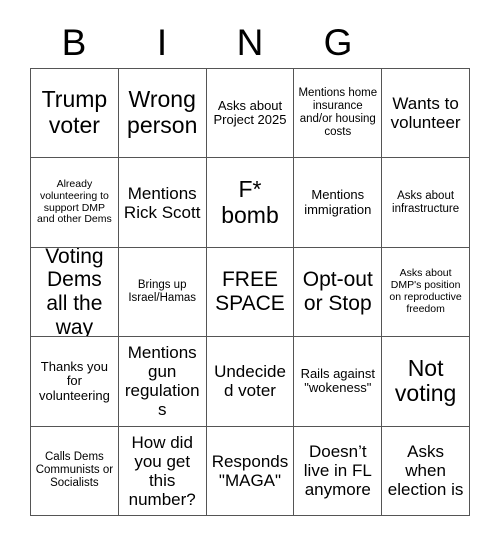 Image resolution: width=500 pixels, height=544 pixels. I want to click on bingo-cell-label: Not voting, so click(425, 380).